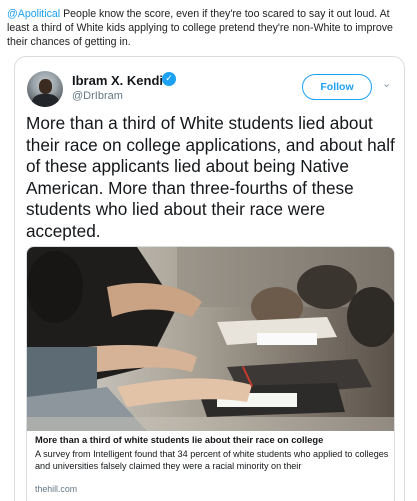 This screenshot has height=501, width=417. I want to click on card-domain: thehill.com, so click(56, 489).